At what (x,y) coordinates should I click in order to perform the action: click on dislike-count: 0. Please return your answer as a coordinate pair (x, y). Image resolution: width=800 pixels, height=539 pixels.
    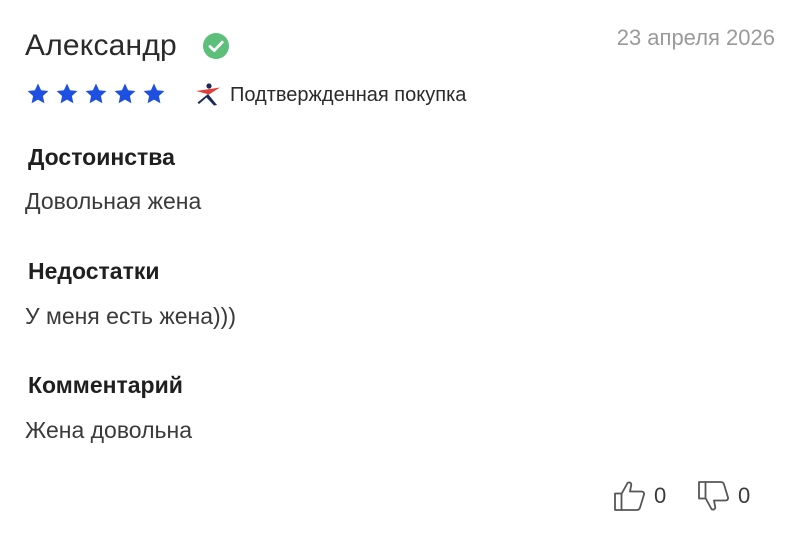
    Looking at the image, I should click on (744, 495).